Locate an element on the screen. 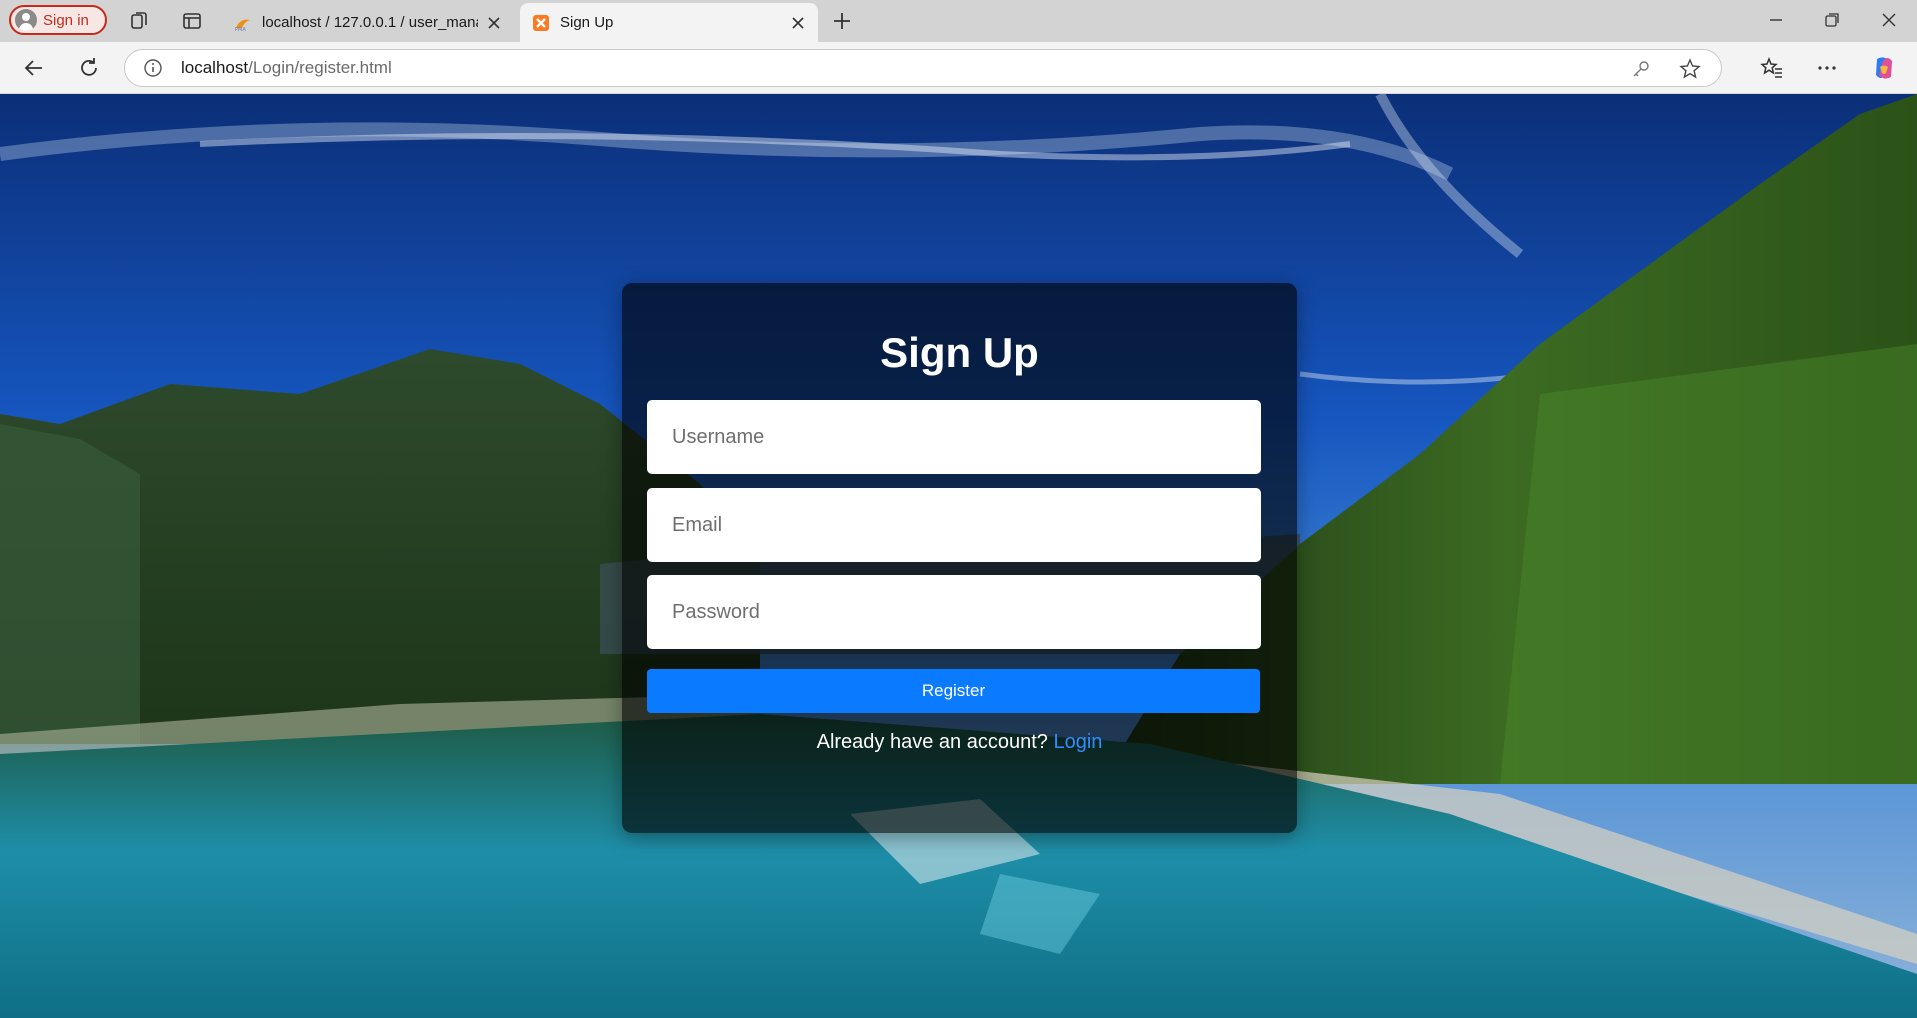  phpmyadmin-icon: PMA is located at coordinates (242, 25).